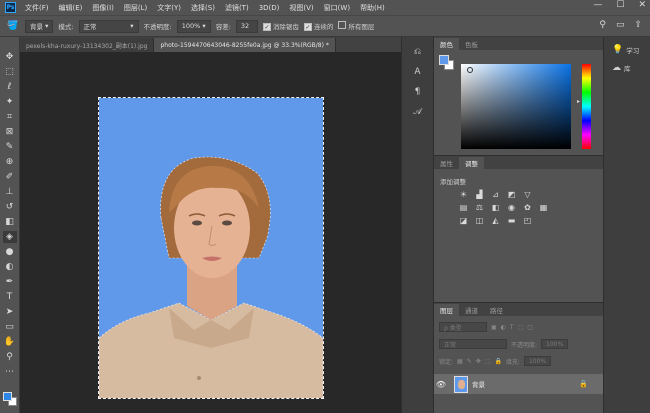 Image resolution: width=650 pixels, height=413 pixels. Describe the element at coordinates (463, 220) in the screenshot. I see `invert-icon: ◪` at that location.